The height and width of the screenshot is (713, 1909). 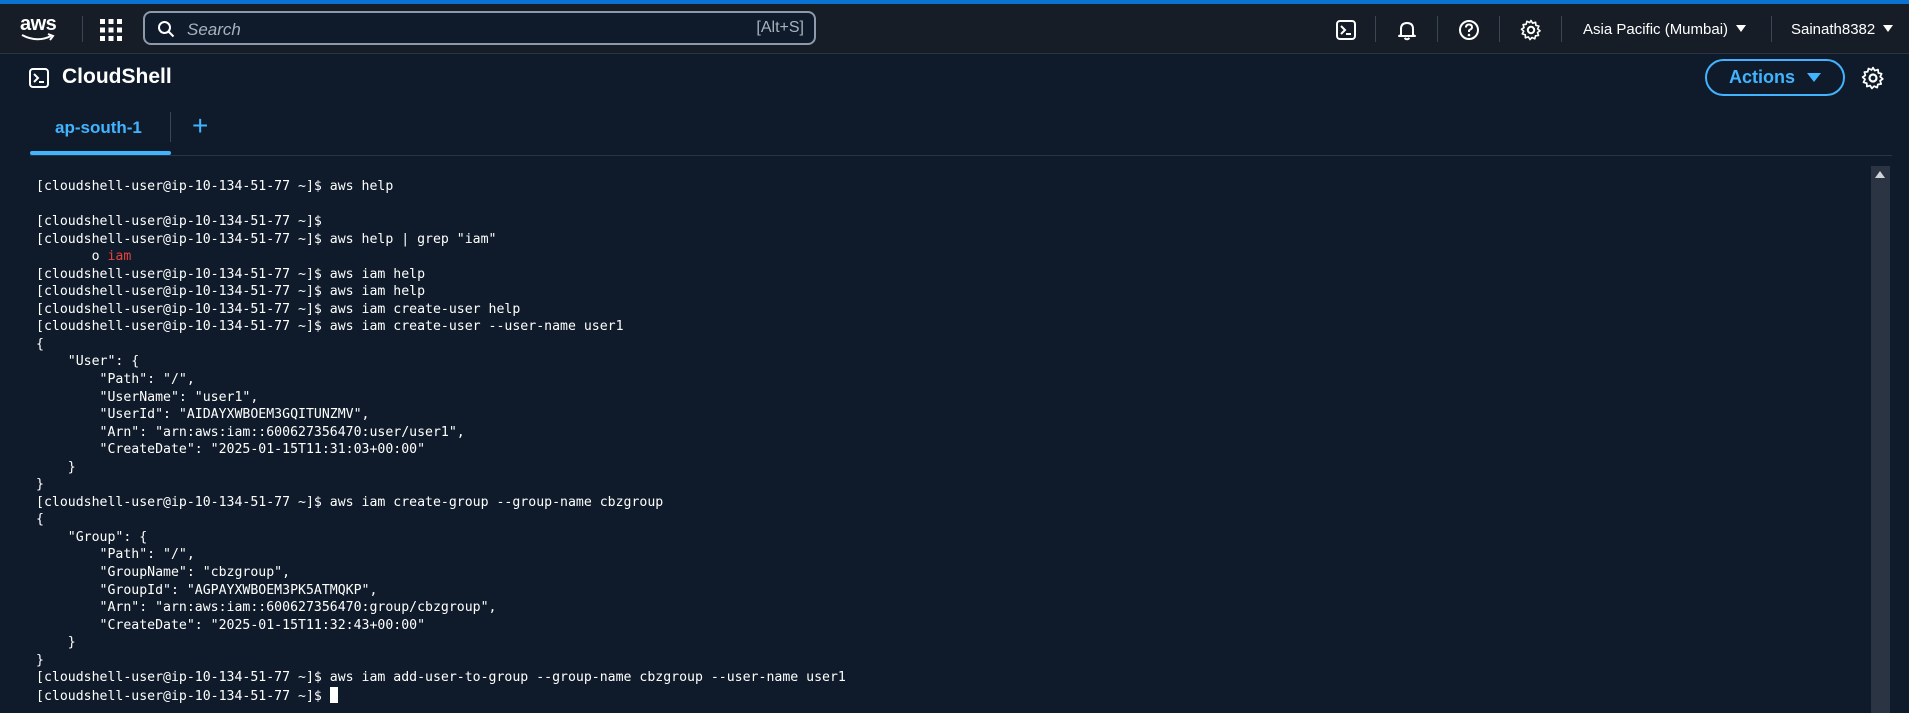 I want to click on search-icon, so click(x=166, y=29).